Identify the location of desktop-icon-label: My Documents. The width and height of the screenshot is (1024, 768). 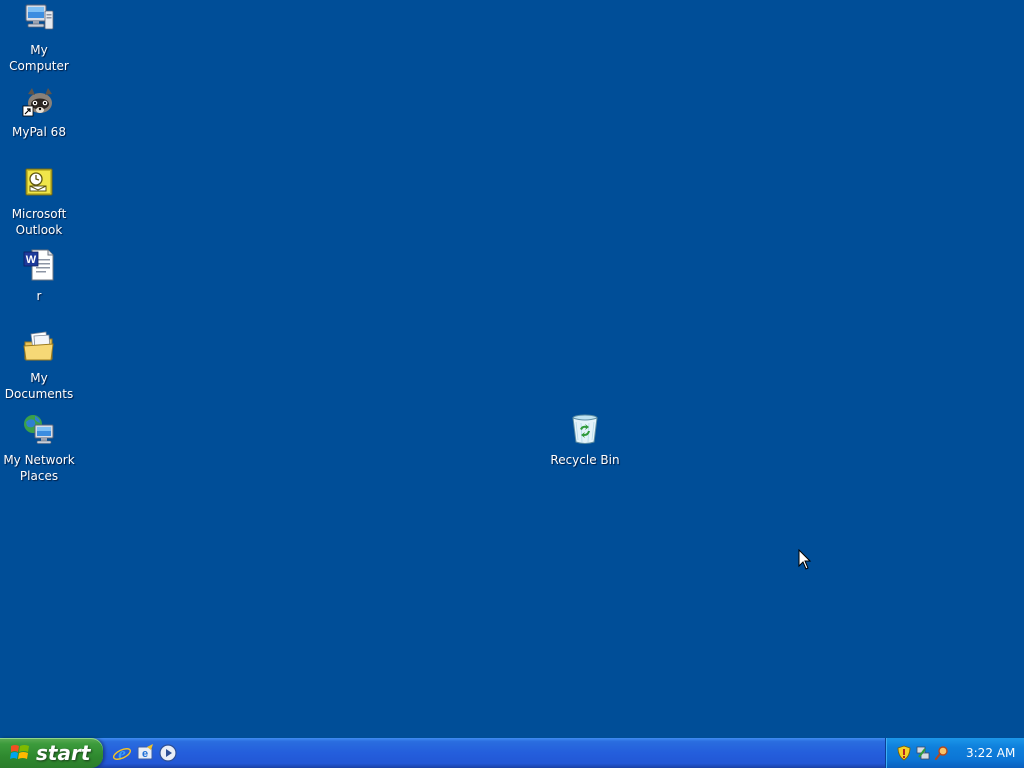
(39, 386).